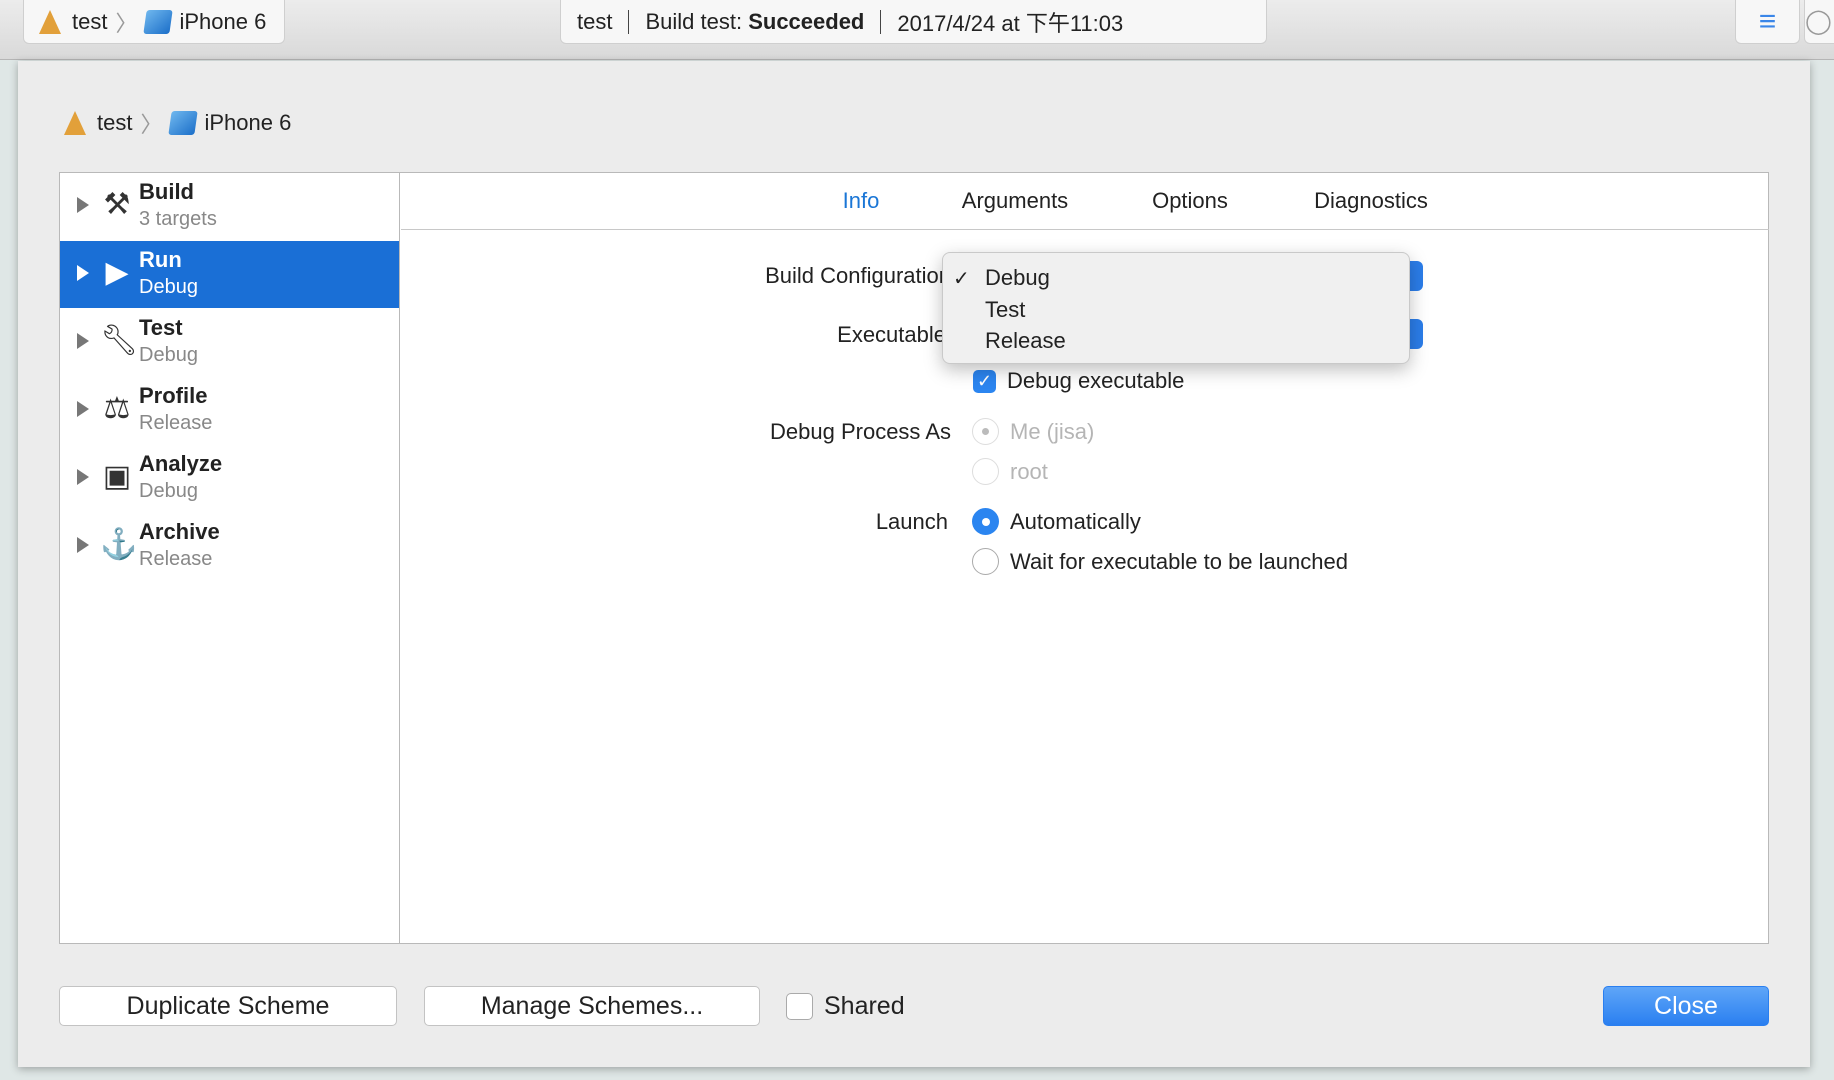 The image size is (1834, 1080). Describe the element at coordinates (1179, 561) in the screenshot. I see `radio-label: Wait for executable to be launched` at that location.